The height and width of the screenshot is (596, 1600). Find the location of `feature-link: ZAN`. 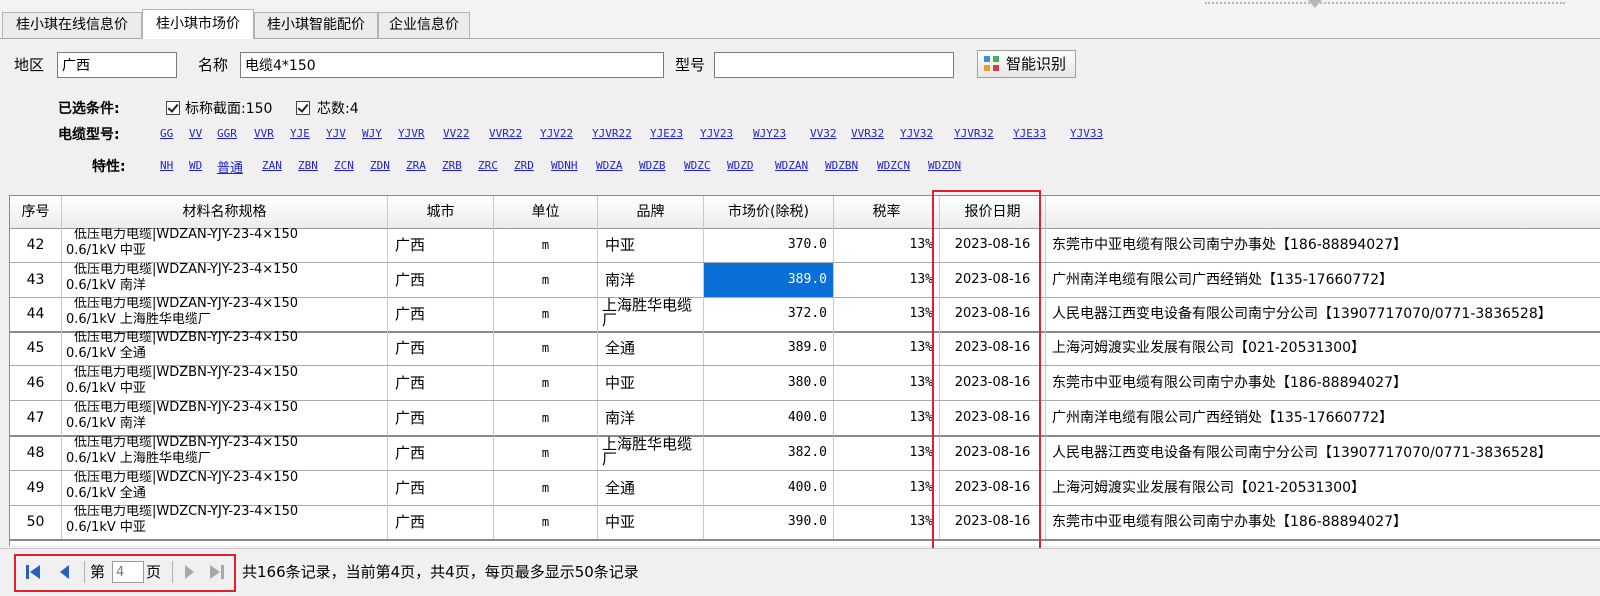

feature-link: ZAN is located at coordinates (272, 165).